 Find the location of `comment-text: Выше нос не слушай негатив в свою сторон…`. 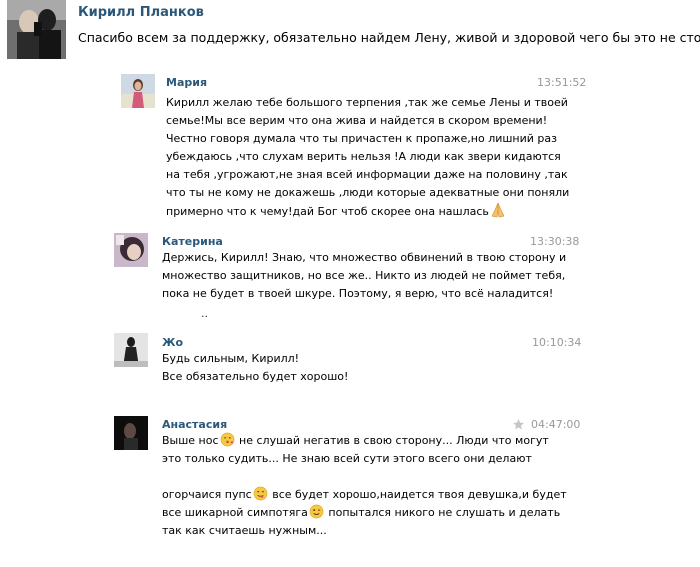

comment-text: Выше нос не слушай негатив в свою сторон… is located at coordinates (364, 484).